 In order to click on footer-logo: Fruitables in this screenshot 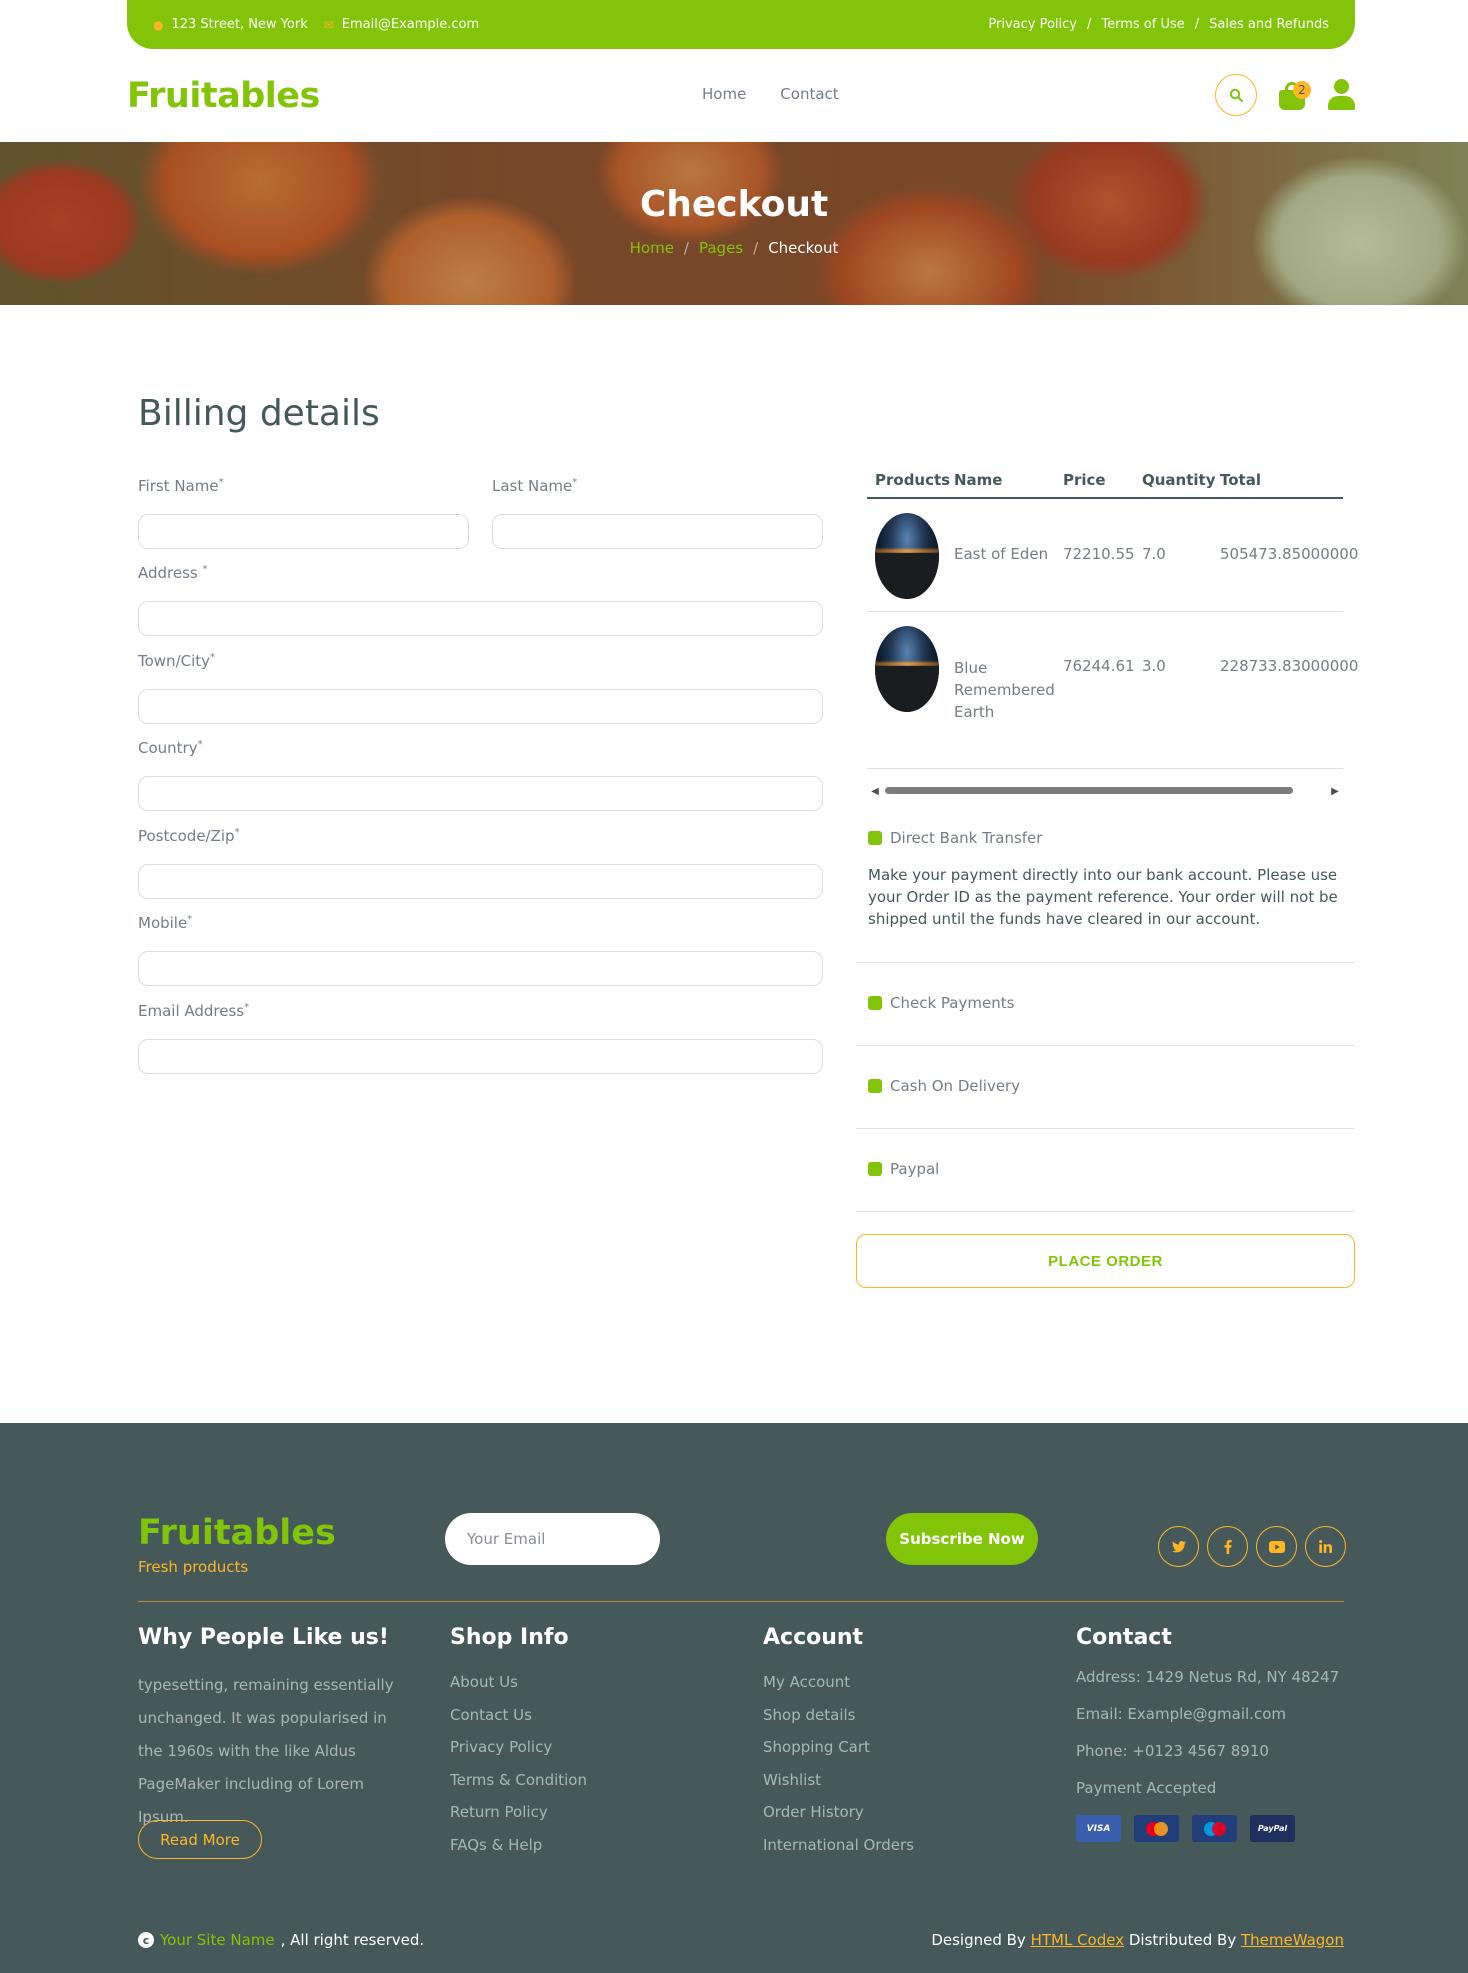, I will do `click(237, 1533)`.